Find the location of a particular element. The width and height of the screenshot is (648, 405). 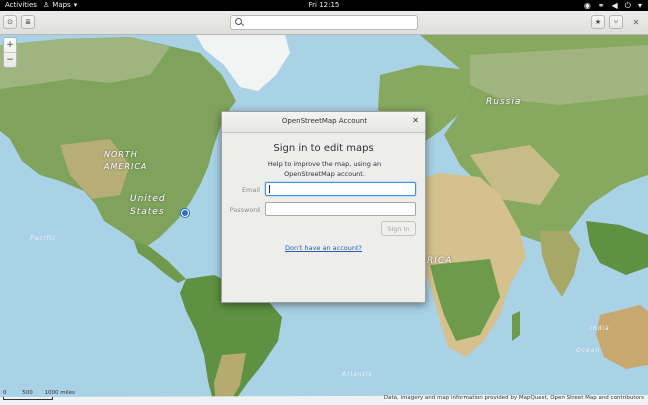

map-label-russia: Russia is located at coordinates (504, 102).